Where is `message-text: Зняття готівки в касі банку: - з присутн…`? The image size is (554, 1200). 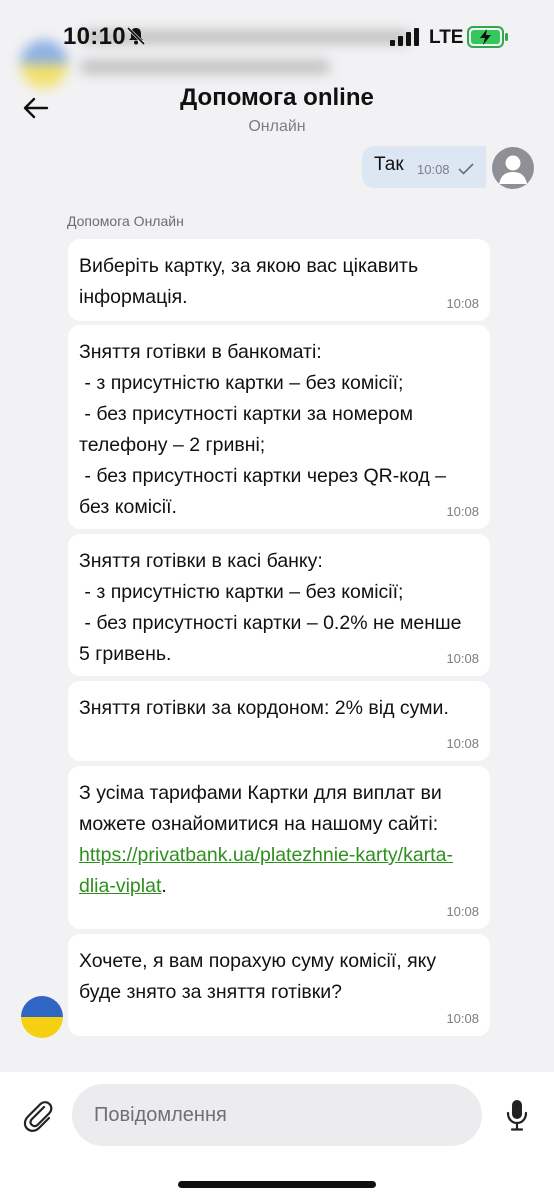 message-text: Зняття готівки в касі банку: - з присутн… is located at coordinates (270, 607).